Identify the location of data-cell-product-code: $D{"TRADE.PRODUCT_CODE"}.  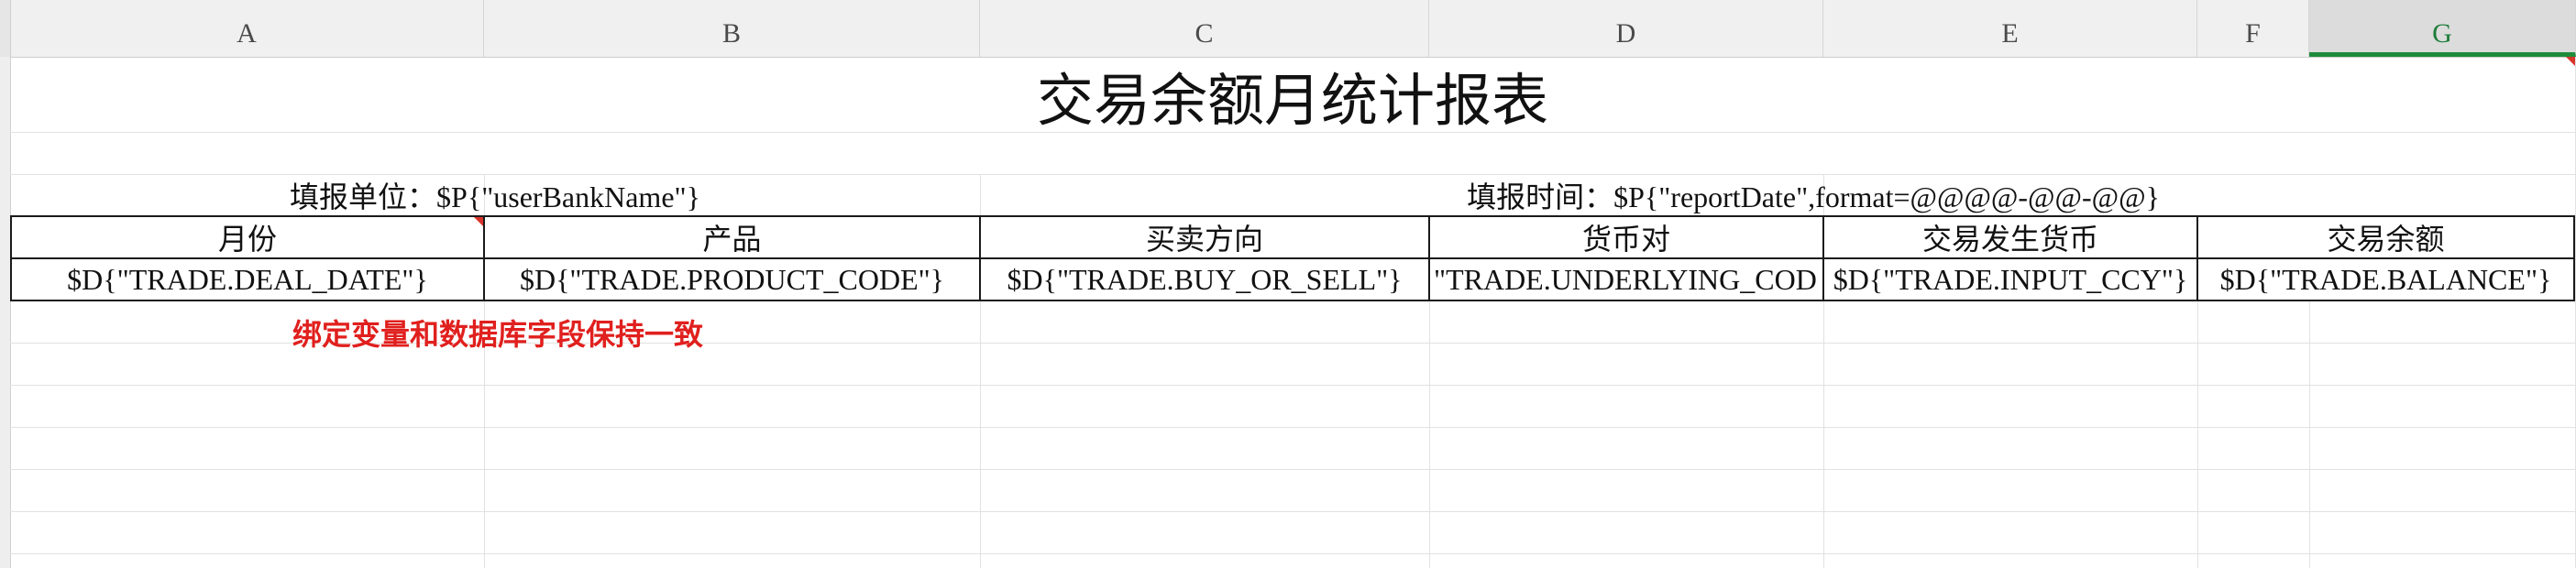
(732, 280).